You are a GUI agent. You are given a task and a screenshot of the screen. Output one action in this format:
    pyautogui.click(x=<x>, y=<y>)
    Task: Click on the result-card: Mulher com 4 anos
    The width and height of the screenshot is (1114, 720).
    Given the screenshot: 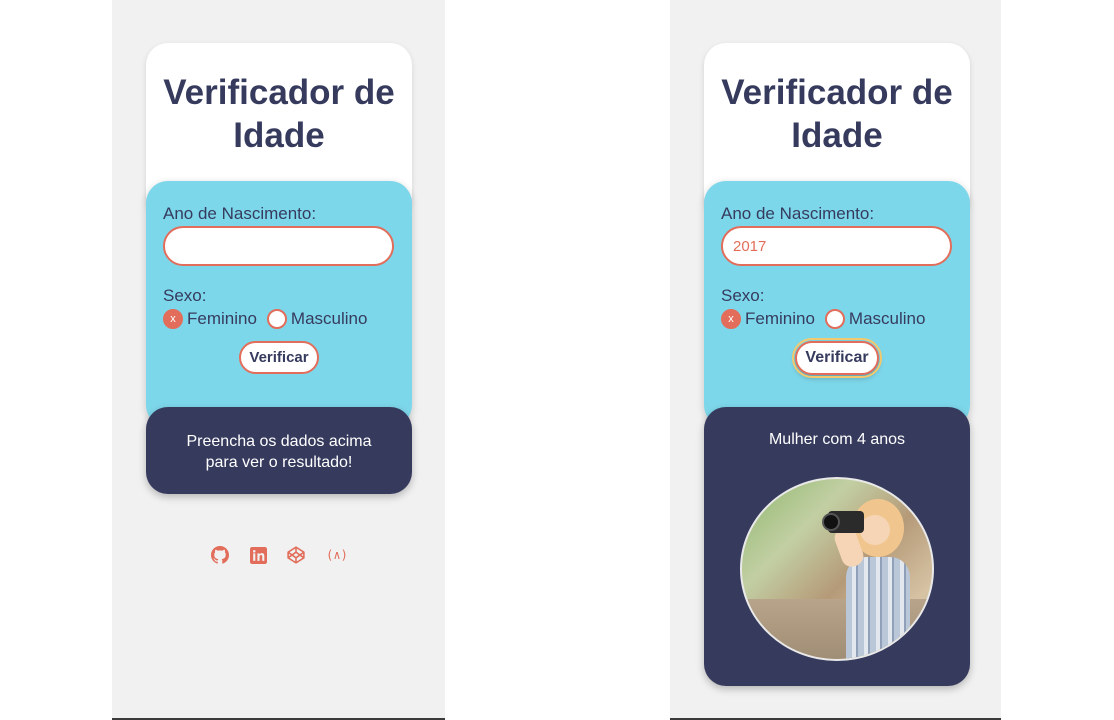 What is the action you would take?
    pyautogui.click(x=837, y=546)
    